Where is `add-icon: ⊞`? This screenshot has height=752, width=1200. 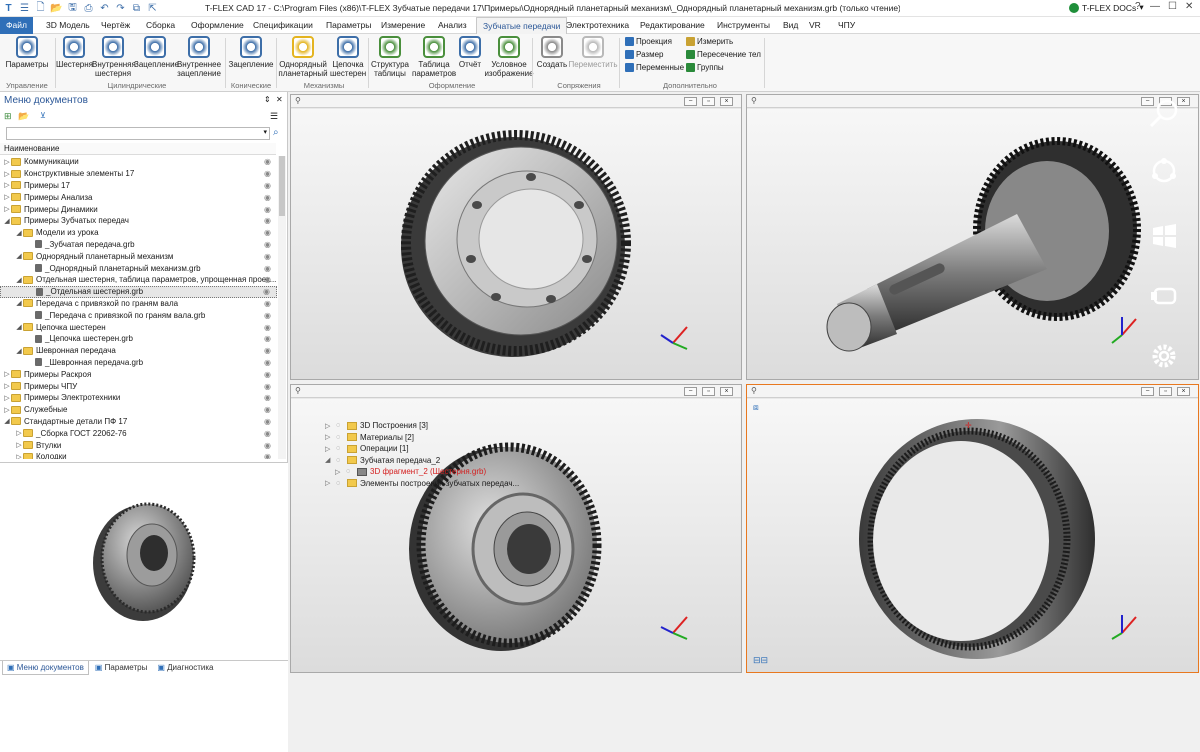 add-icon: ⊞ is located at coordinates (8, 116).